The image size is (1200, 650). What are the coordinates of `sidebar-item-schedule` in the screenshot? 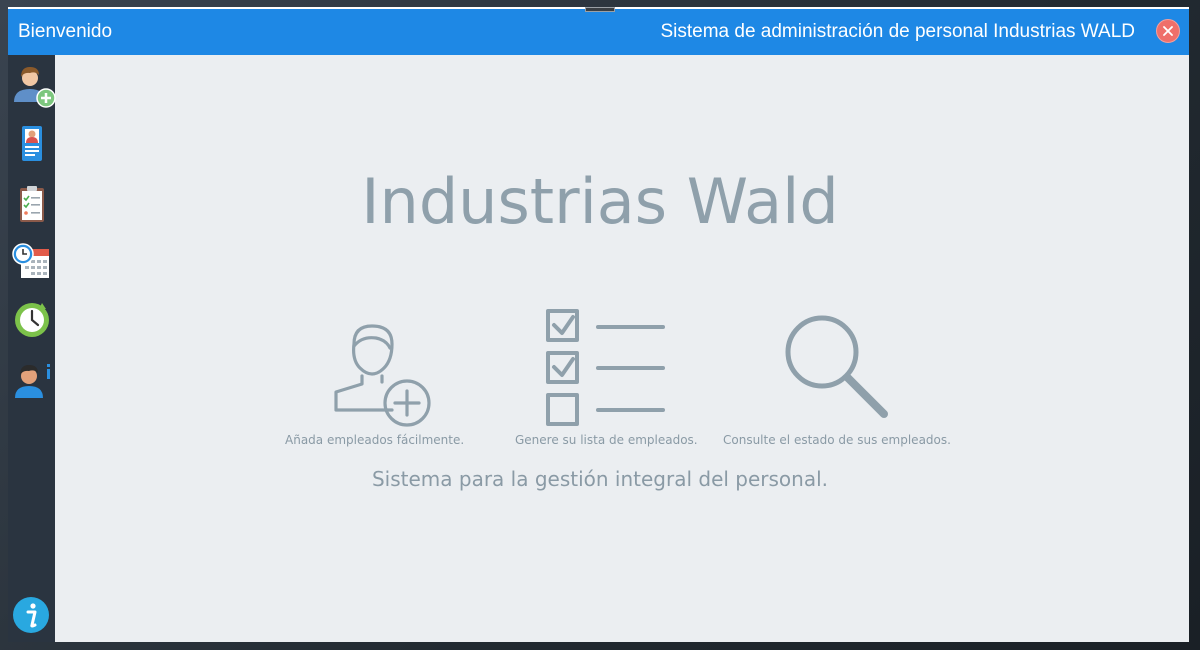 It's located at (32, 261).